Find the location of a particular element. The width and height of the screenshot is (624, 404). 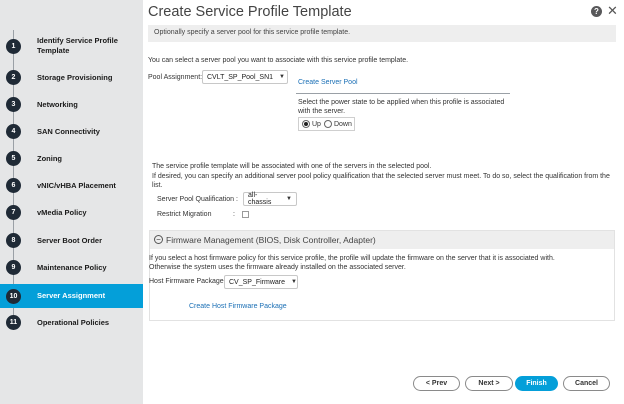

host-firmware-package-select: CV_SP_Firmware ▼ is located at coordinates (261, 282).